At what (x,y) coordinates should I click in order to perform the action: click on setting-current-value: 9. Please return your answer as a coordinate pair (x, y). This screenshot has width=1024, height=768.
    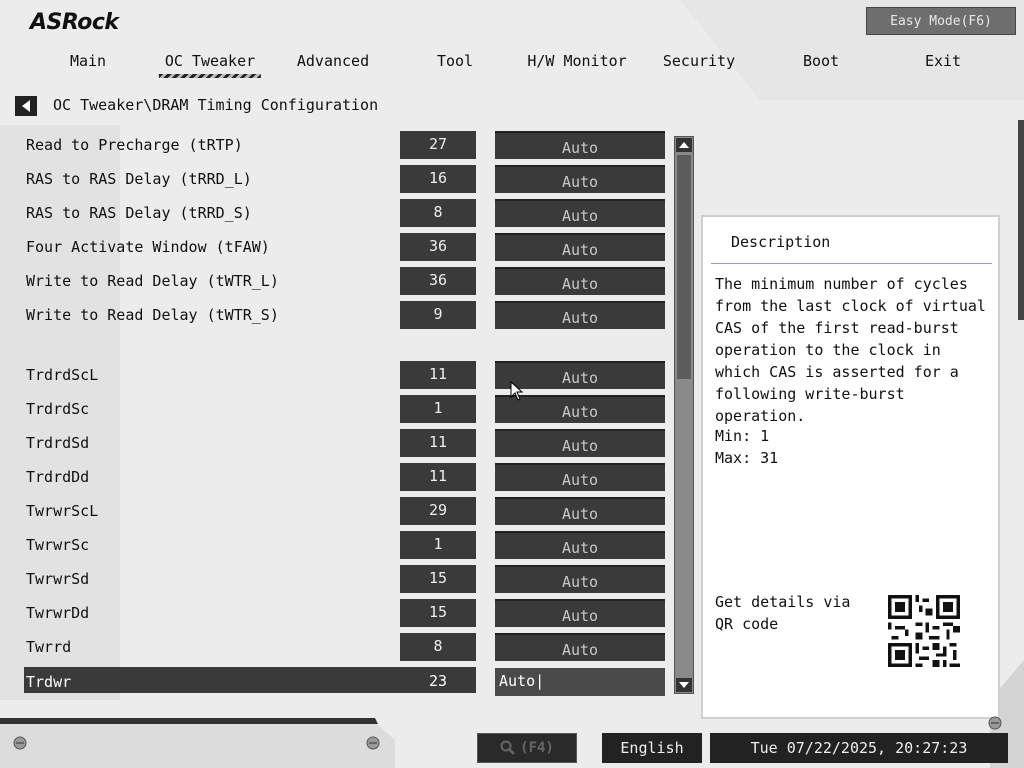
    Looking at the image, I should click on (438, 315).